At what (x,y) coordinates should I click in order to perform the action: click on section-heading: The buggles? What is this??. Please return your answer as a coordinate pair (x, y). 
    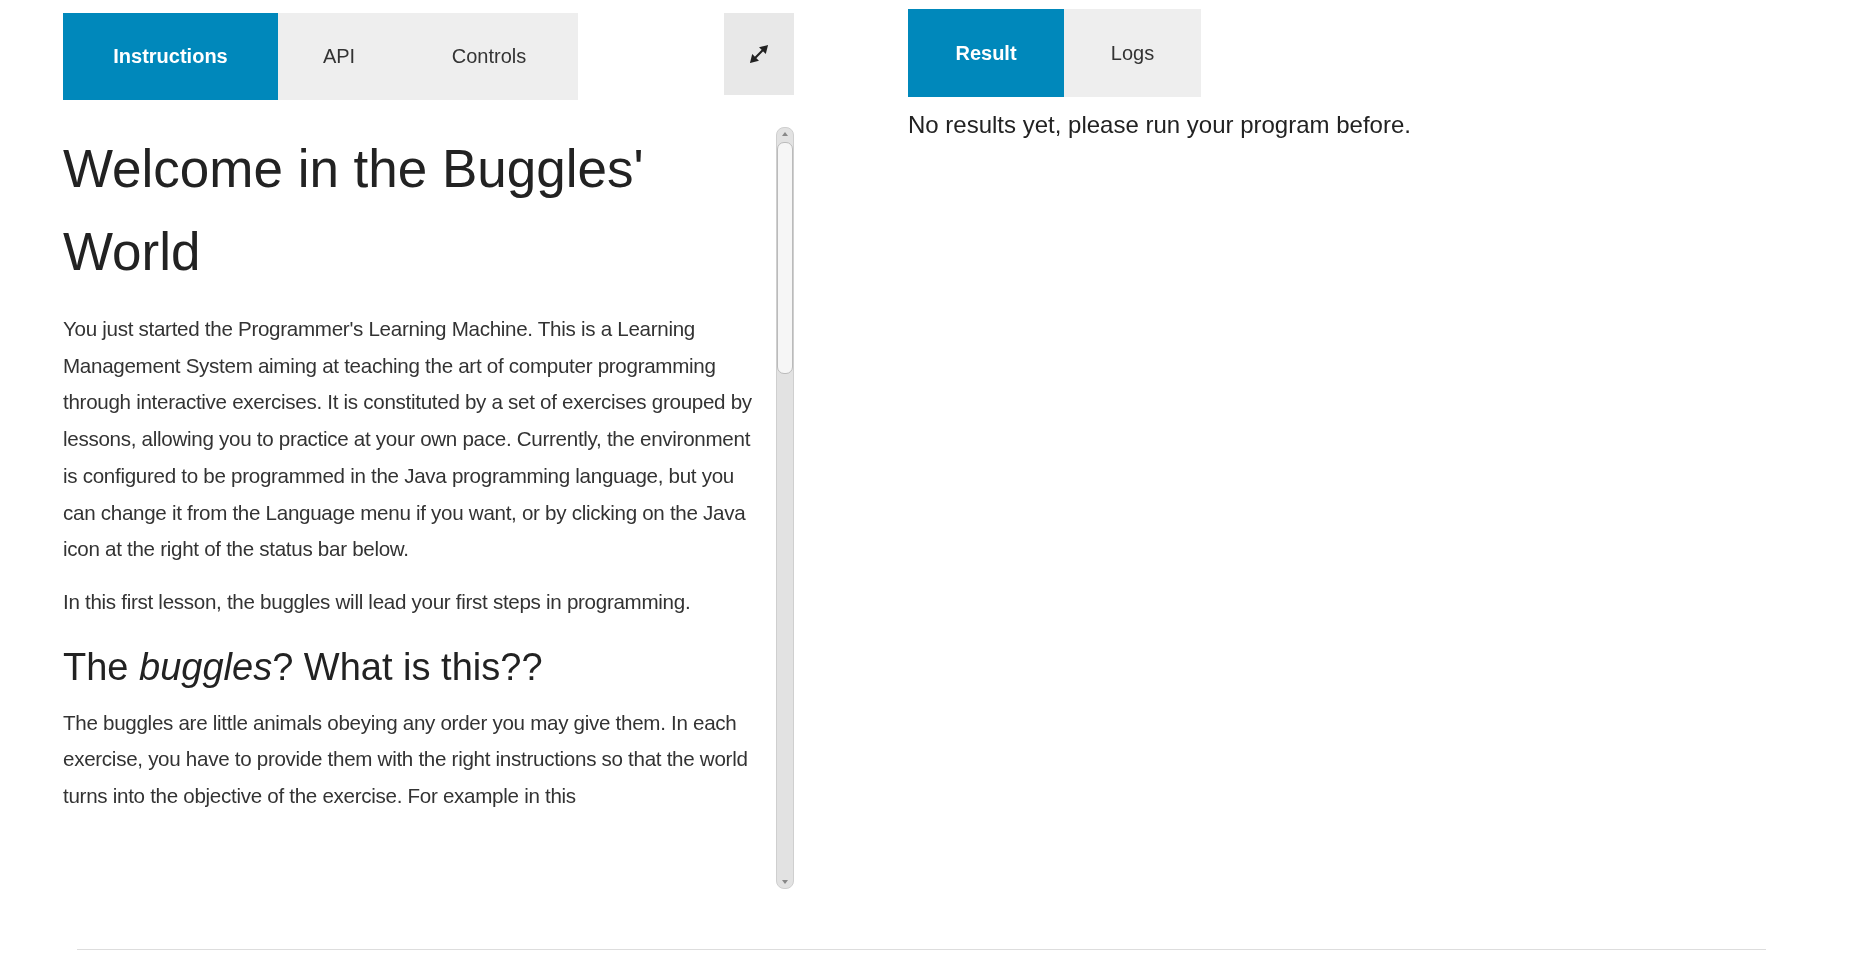
    Looking at the image, I should click on (303, 667).